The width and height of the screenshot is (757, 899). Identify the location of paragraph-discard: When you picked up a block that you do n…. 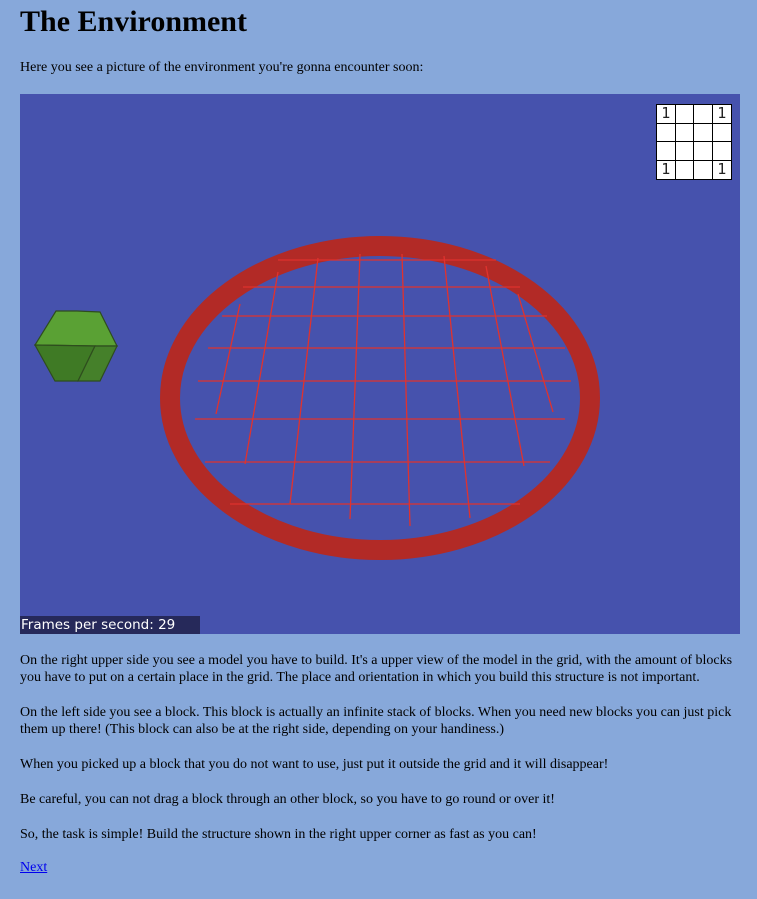
(314, 764).